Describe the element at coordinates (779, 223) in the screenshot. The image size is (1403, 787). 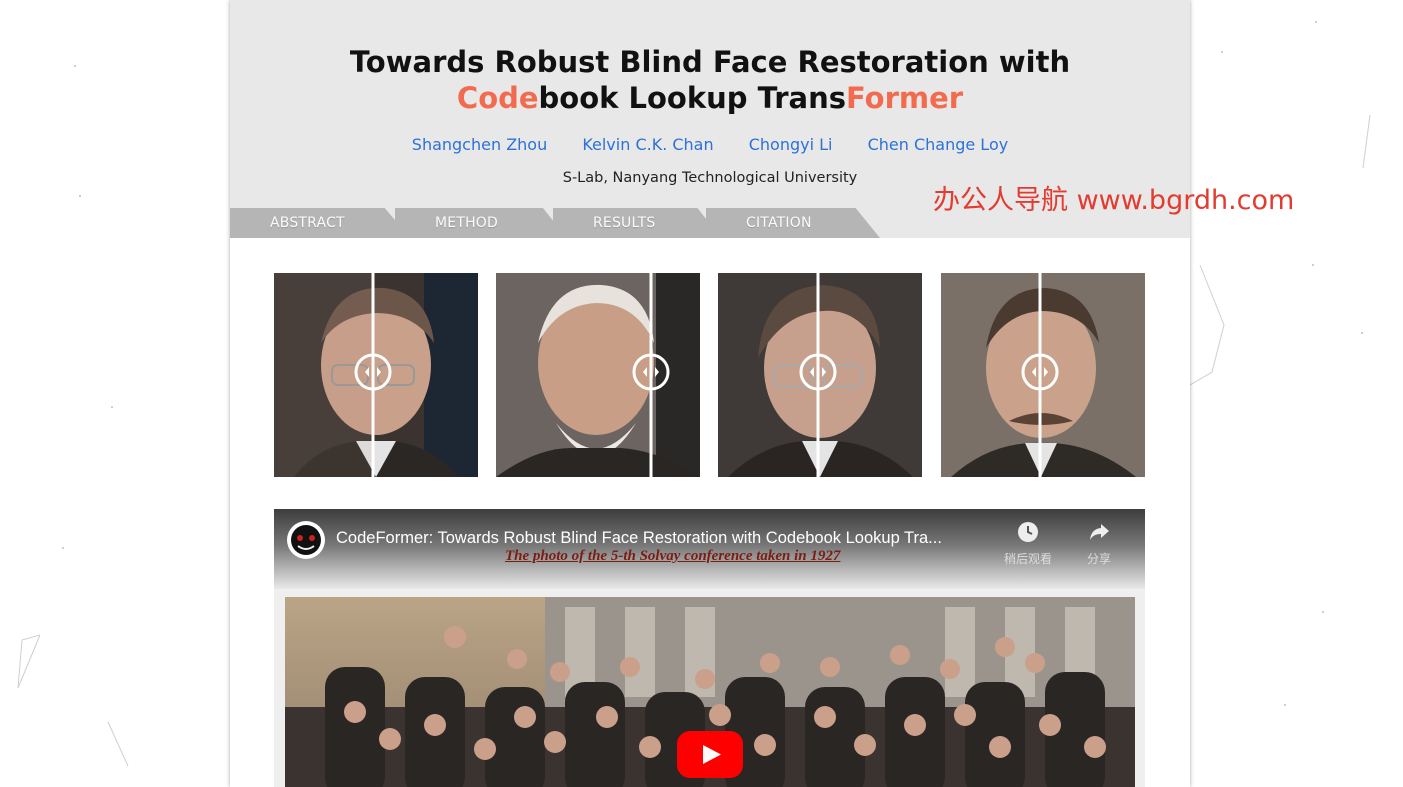
I see `tab-label: CITATION` at that location.